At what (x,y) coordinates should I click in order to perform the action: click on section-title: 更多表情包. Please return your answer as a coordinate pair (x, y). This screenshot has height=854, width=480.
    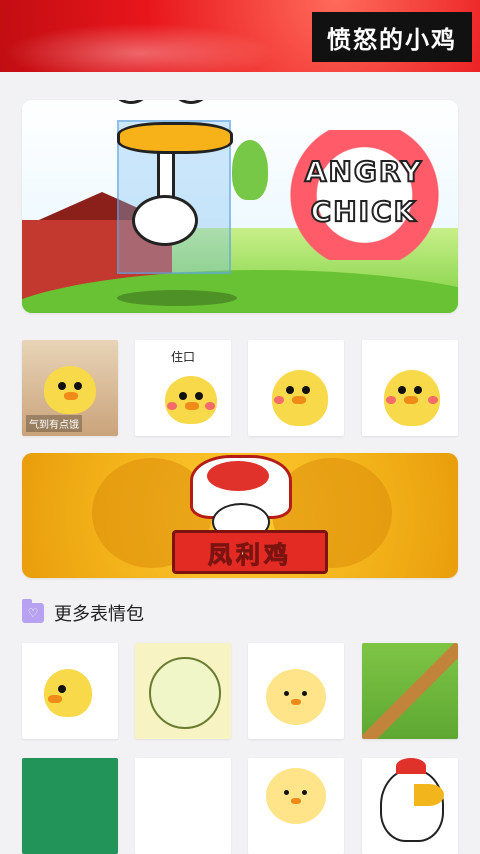
    Looking at the image, I should click on (99, 614).